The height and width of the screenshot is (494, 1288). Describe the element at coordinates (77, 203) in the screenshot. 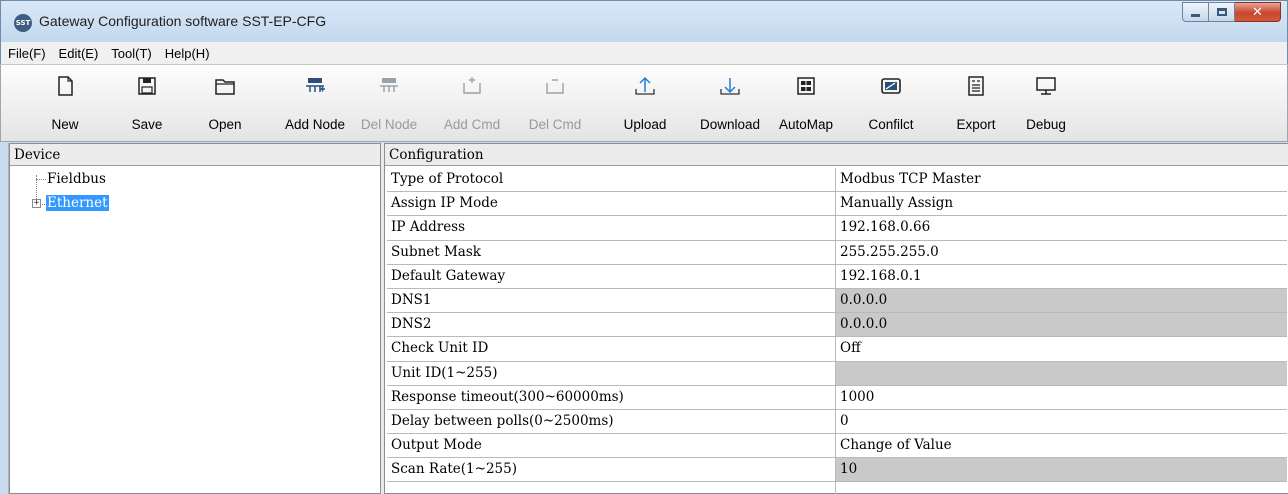

I see `tree-item-ethernet: Ethernet` at that location.